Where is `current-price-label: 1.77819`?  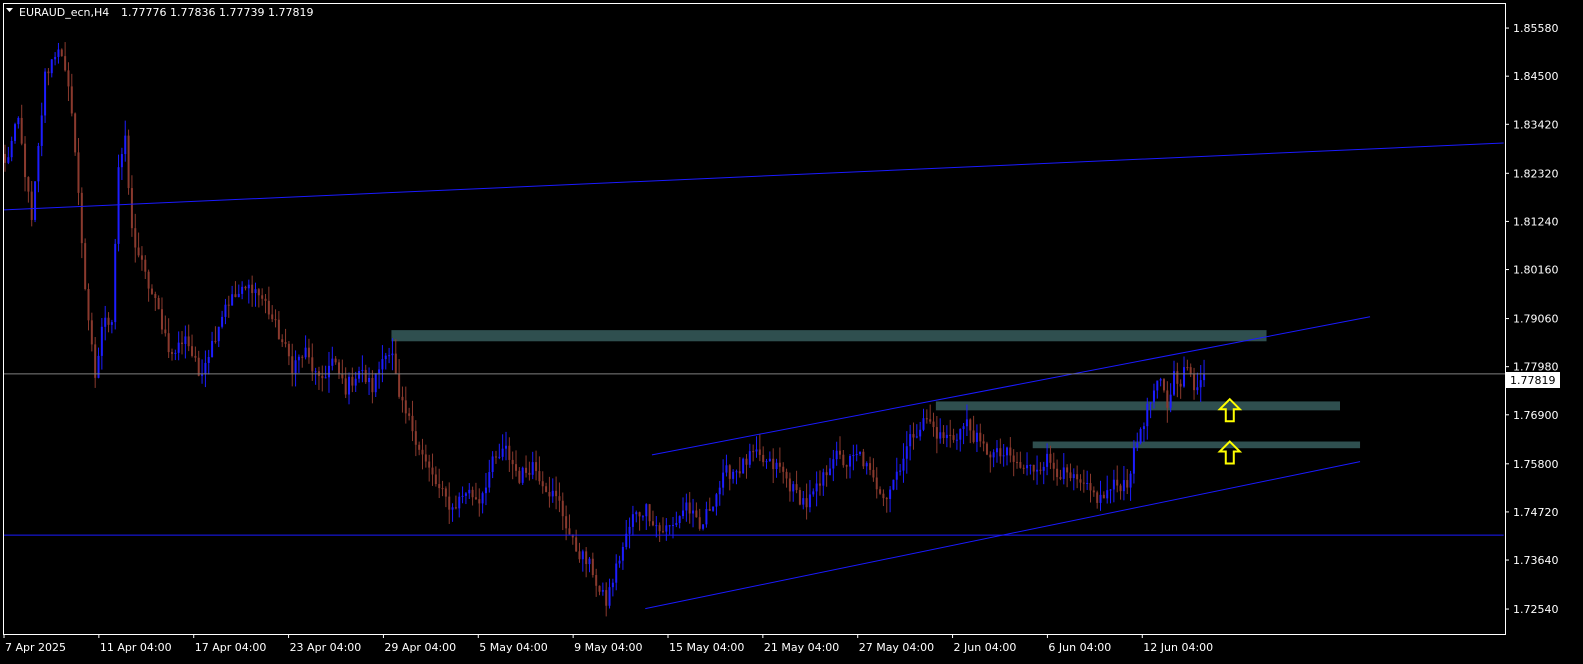
current-price-label: 1.77819 is located at coordinates (1533, 380).